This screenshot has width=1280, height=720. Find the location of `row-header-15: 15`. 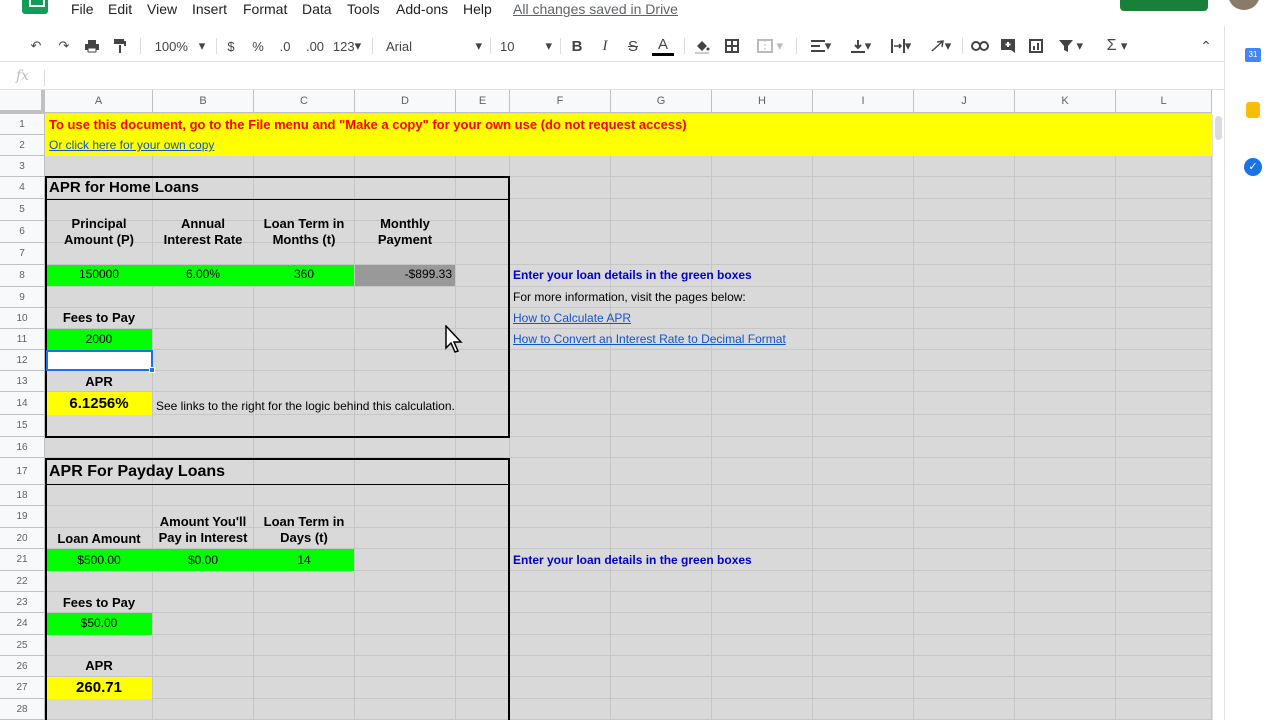

row-header-15: 15 is located at coordinates (22, 426).